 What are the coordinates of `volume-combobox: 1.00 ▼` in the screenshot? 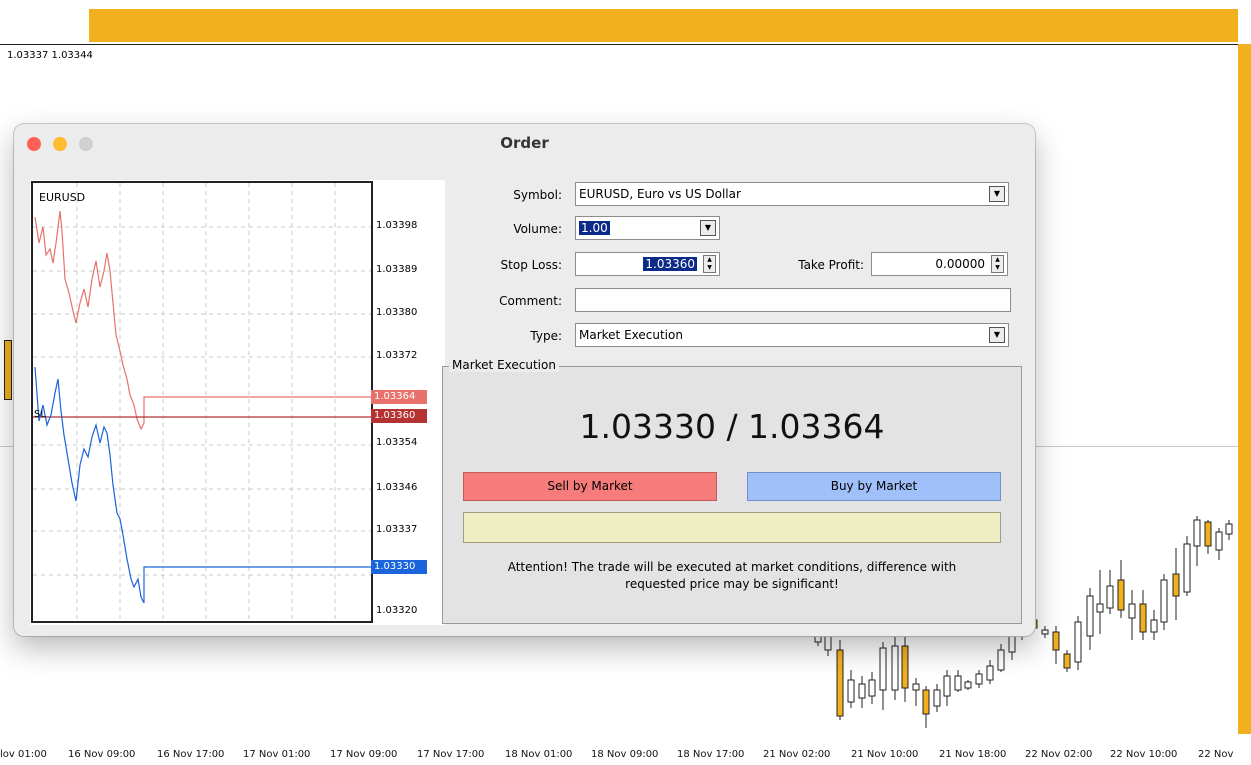 It's located at (647, 228).